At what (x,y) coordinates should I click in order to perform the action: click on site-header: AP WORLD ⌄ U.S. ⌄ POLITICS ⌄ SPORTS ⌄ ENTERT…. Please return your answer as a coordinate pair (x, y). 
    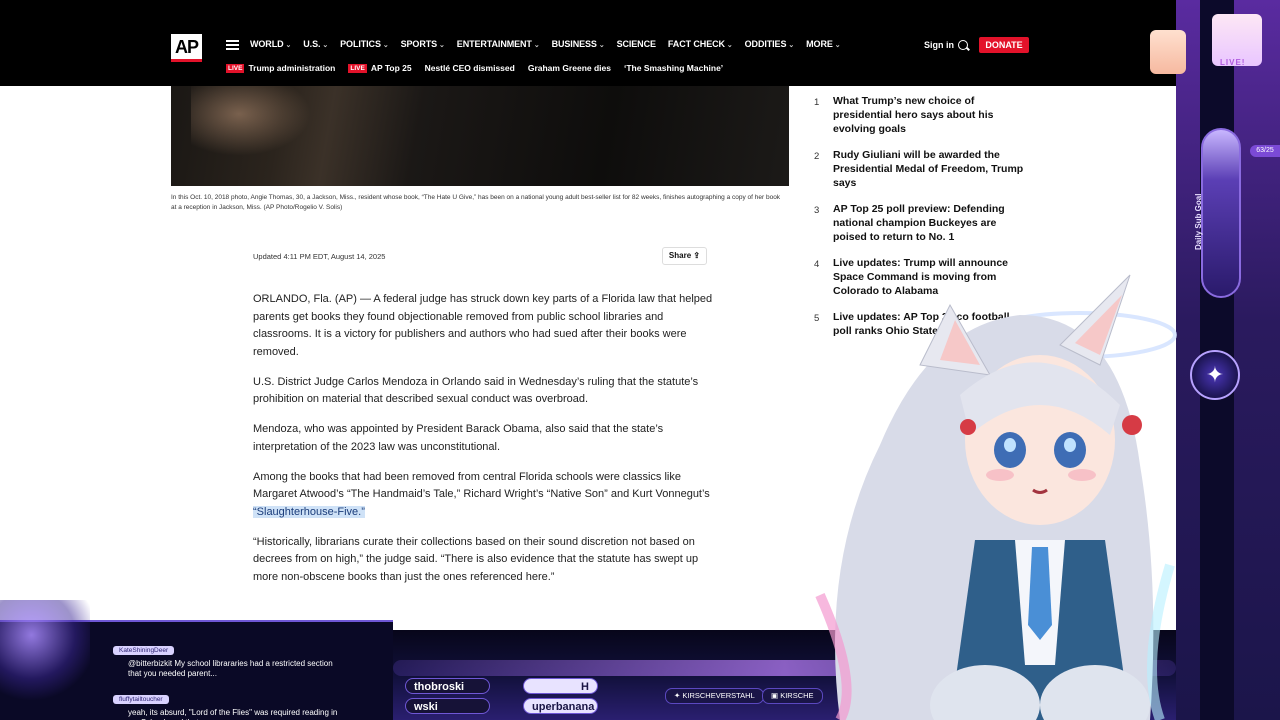
    Looking at the image, I should click on (640, 43).